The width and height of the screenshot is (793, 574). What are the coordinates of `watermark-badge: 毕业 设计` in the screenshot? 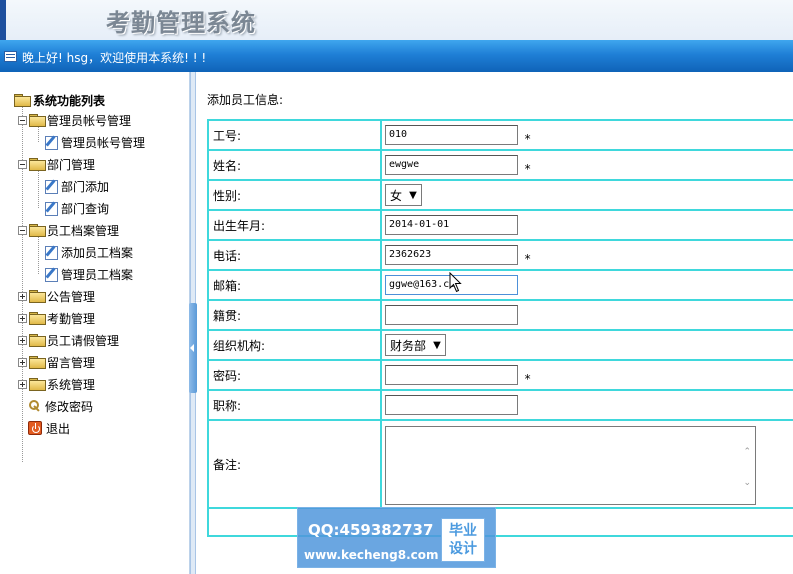 It's located at (463, 540).